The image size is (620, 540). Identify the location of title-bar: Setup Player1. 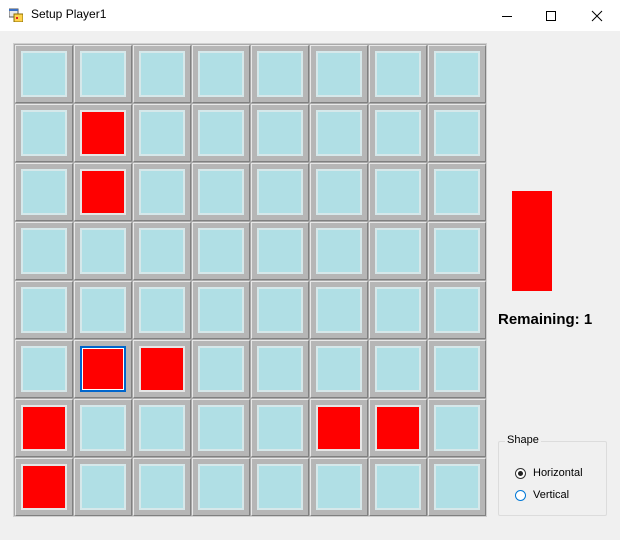
(310, 15).